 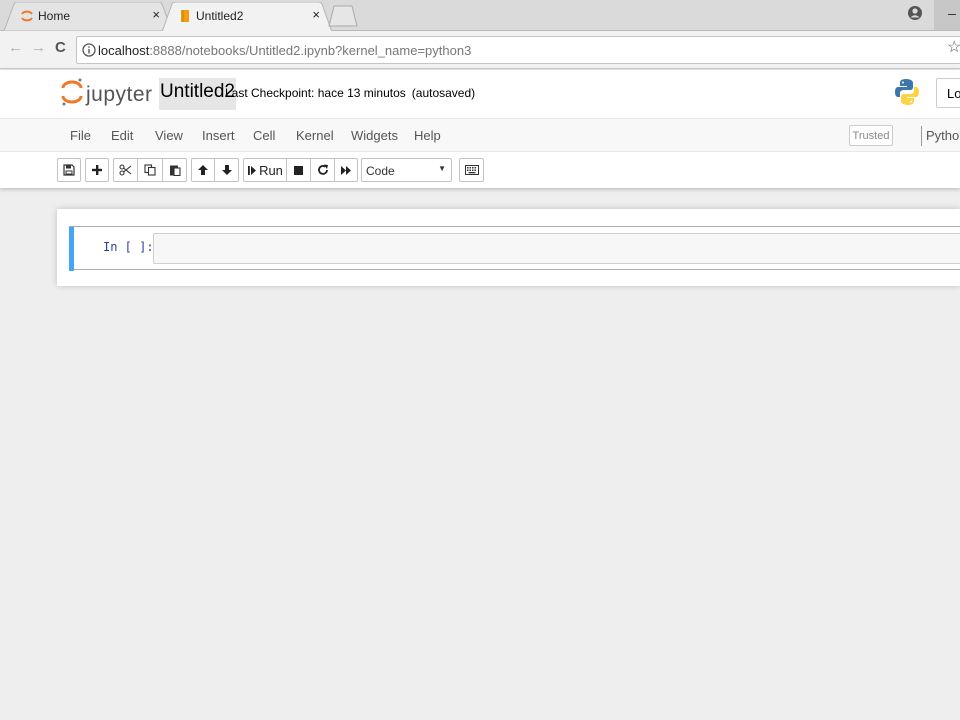 What do you see at coordinates (71, 249) in the screenshot?
I see `cell-selection-bar` at bounding box center [71, 249].